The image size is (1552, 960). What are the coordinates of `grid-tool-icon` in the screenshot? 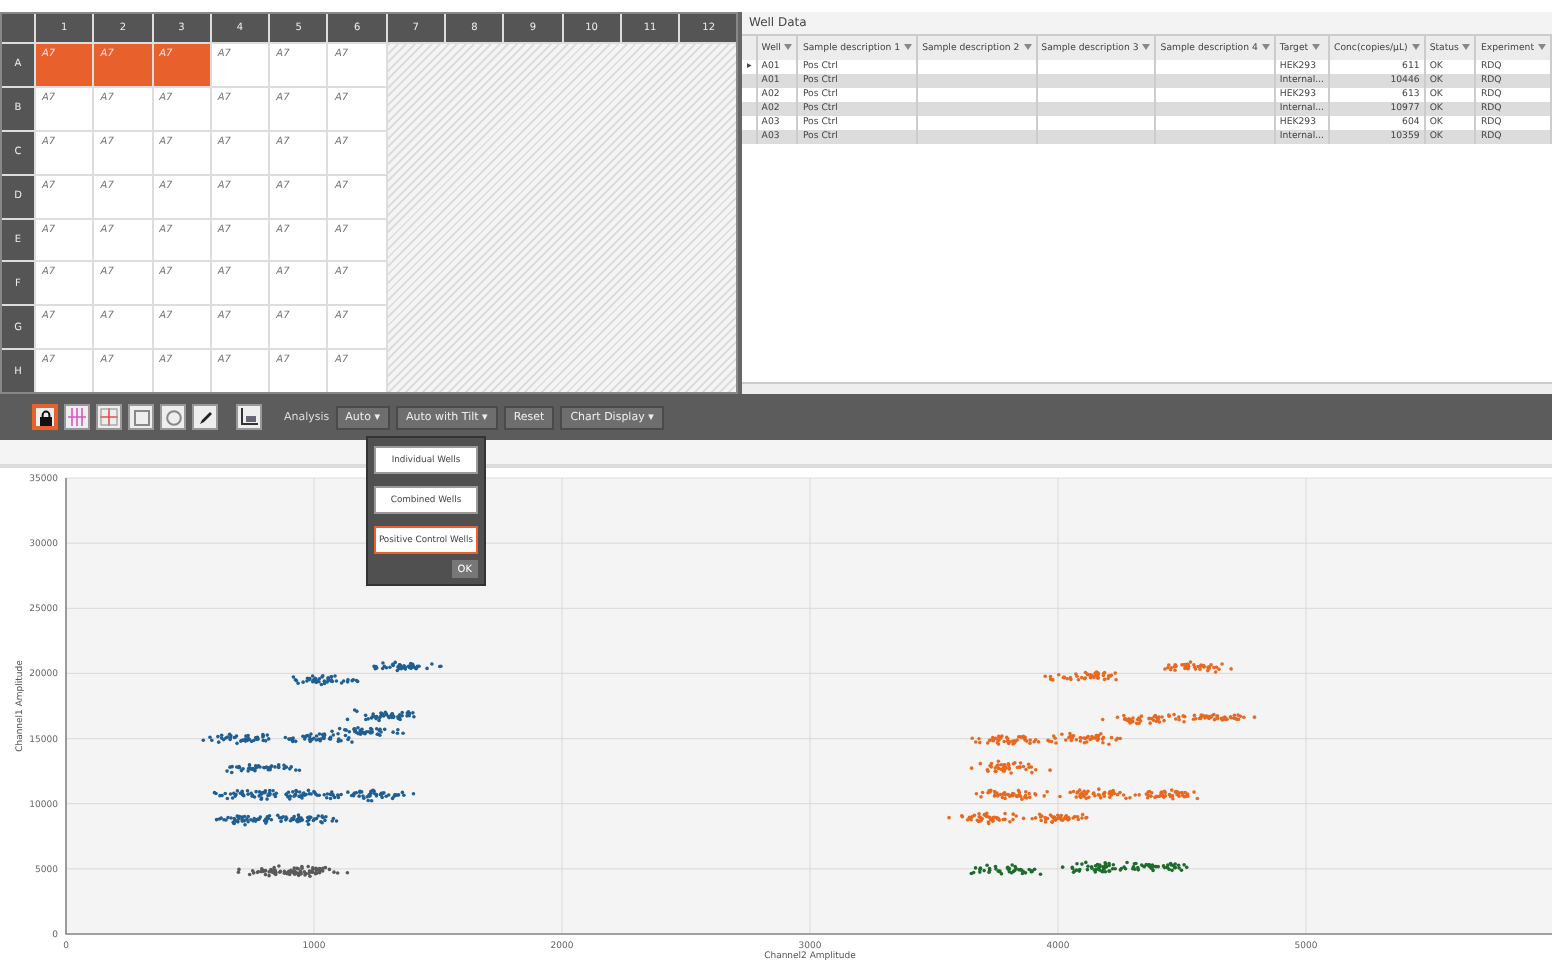 It's located at (109, 417).